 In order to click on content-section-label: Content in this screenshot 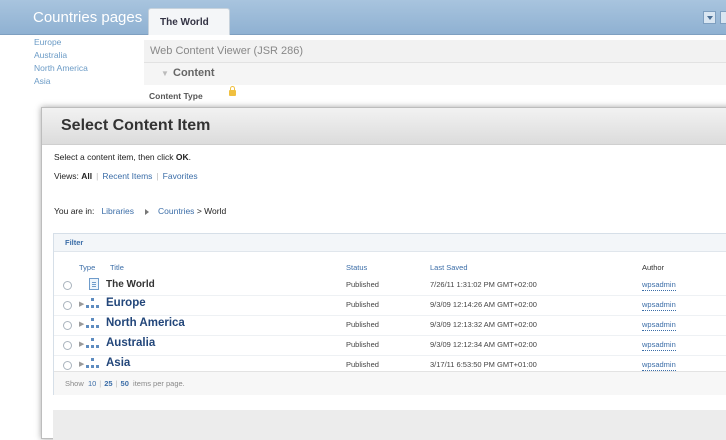, I will do `click(194, 73)`.